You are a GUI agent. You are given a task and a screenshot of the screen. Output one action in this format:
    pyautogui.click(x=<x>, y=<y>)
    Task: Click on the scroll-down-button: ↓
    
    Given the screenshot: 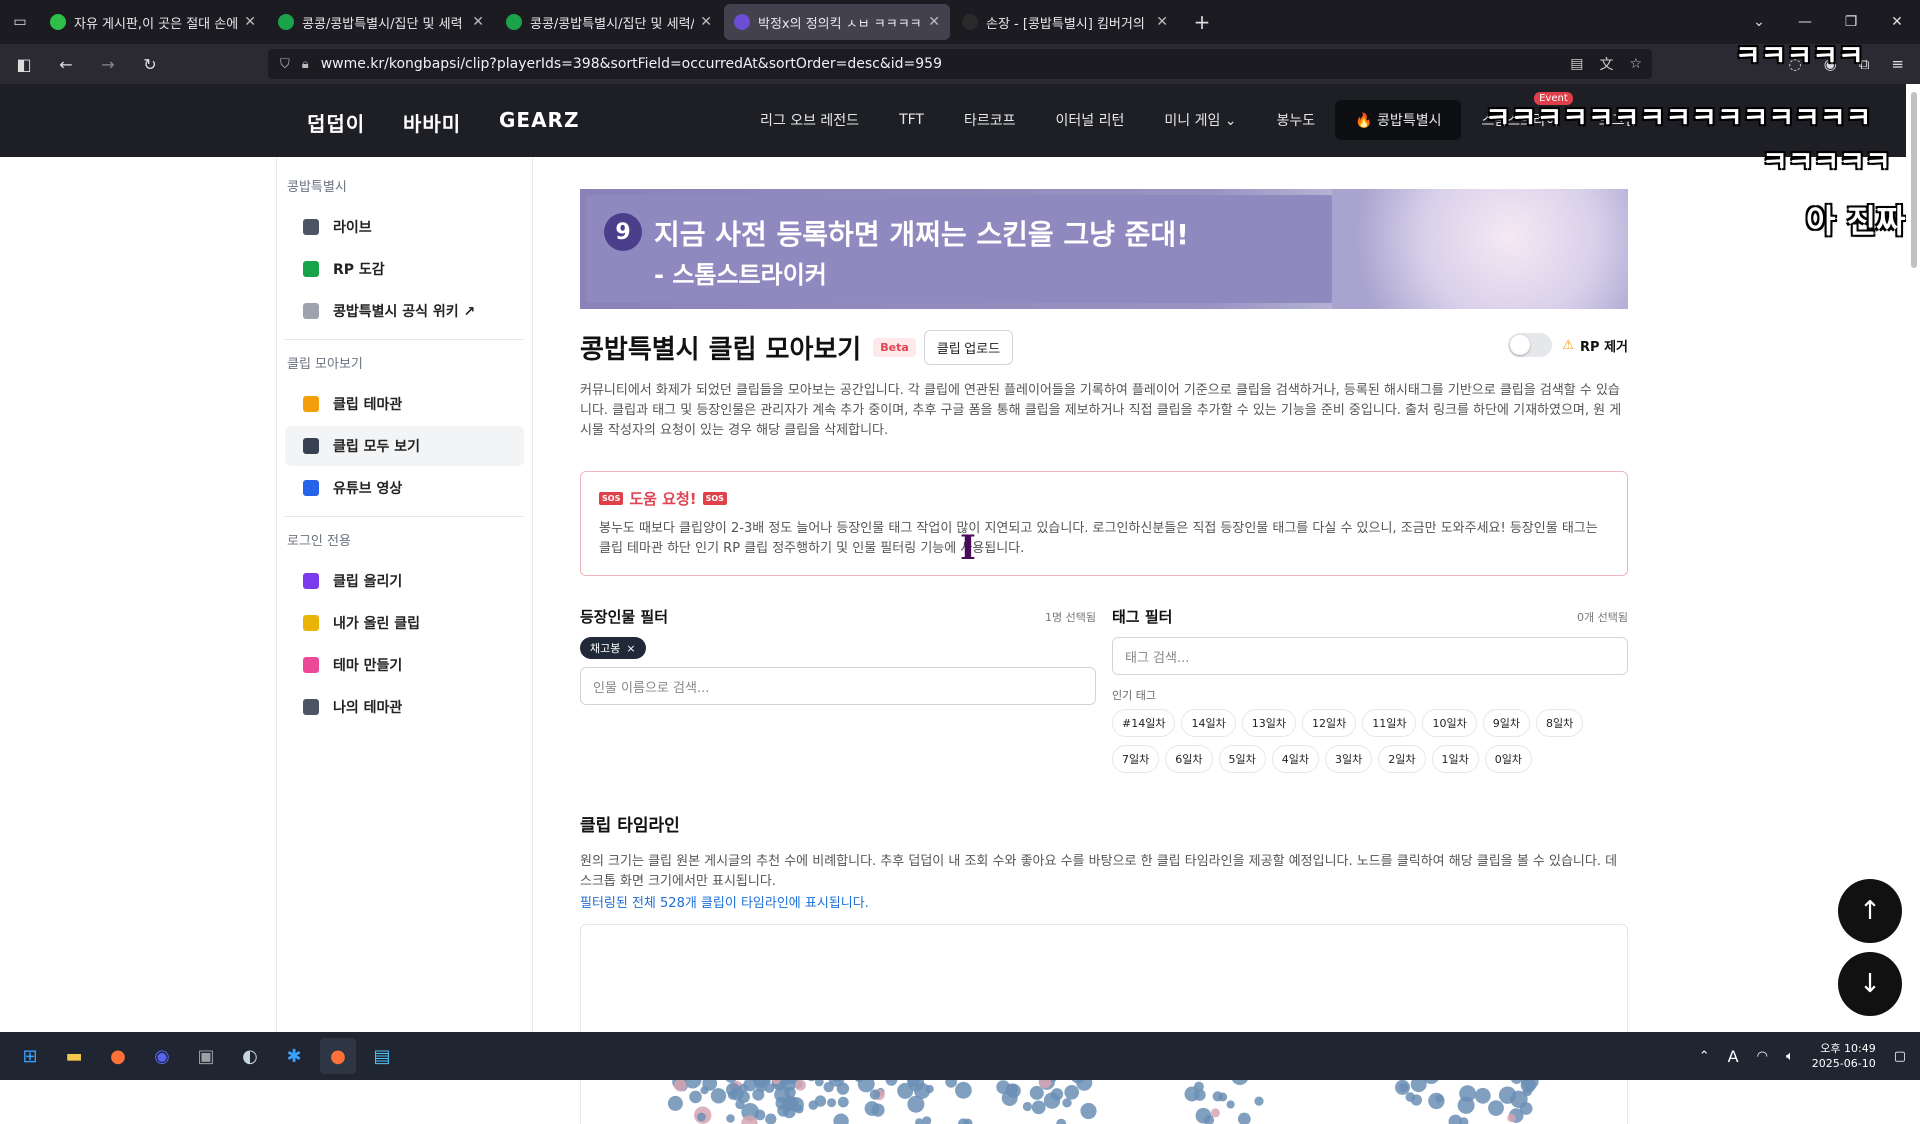 What is the action you would take?
    pyautogui.click(x=1870, y=984)
    